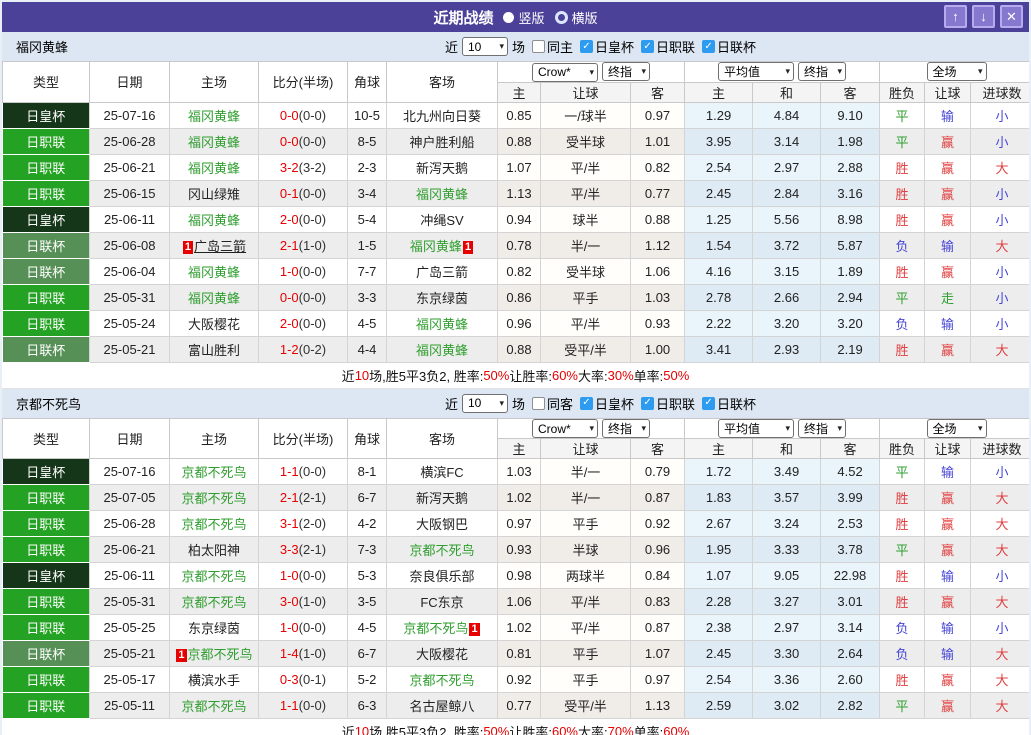  Describe the element at coordinates (719, 297) in the screenshot. I see `avg-home-odds: 2.78` at that location.